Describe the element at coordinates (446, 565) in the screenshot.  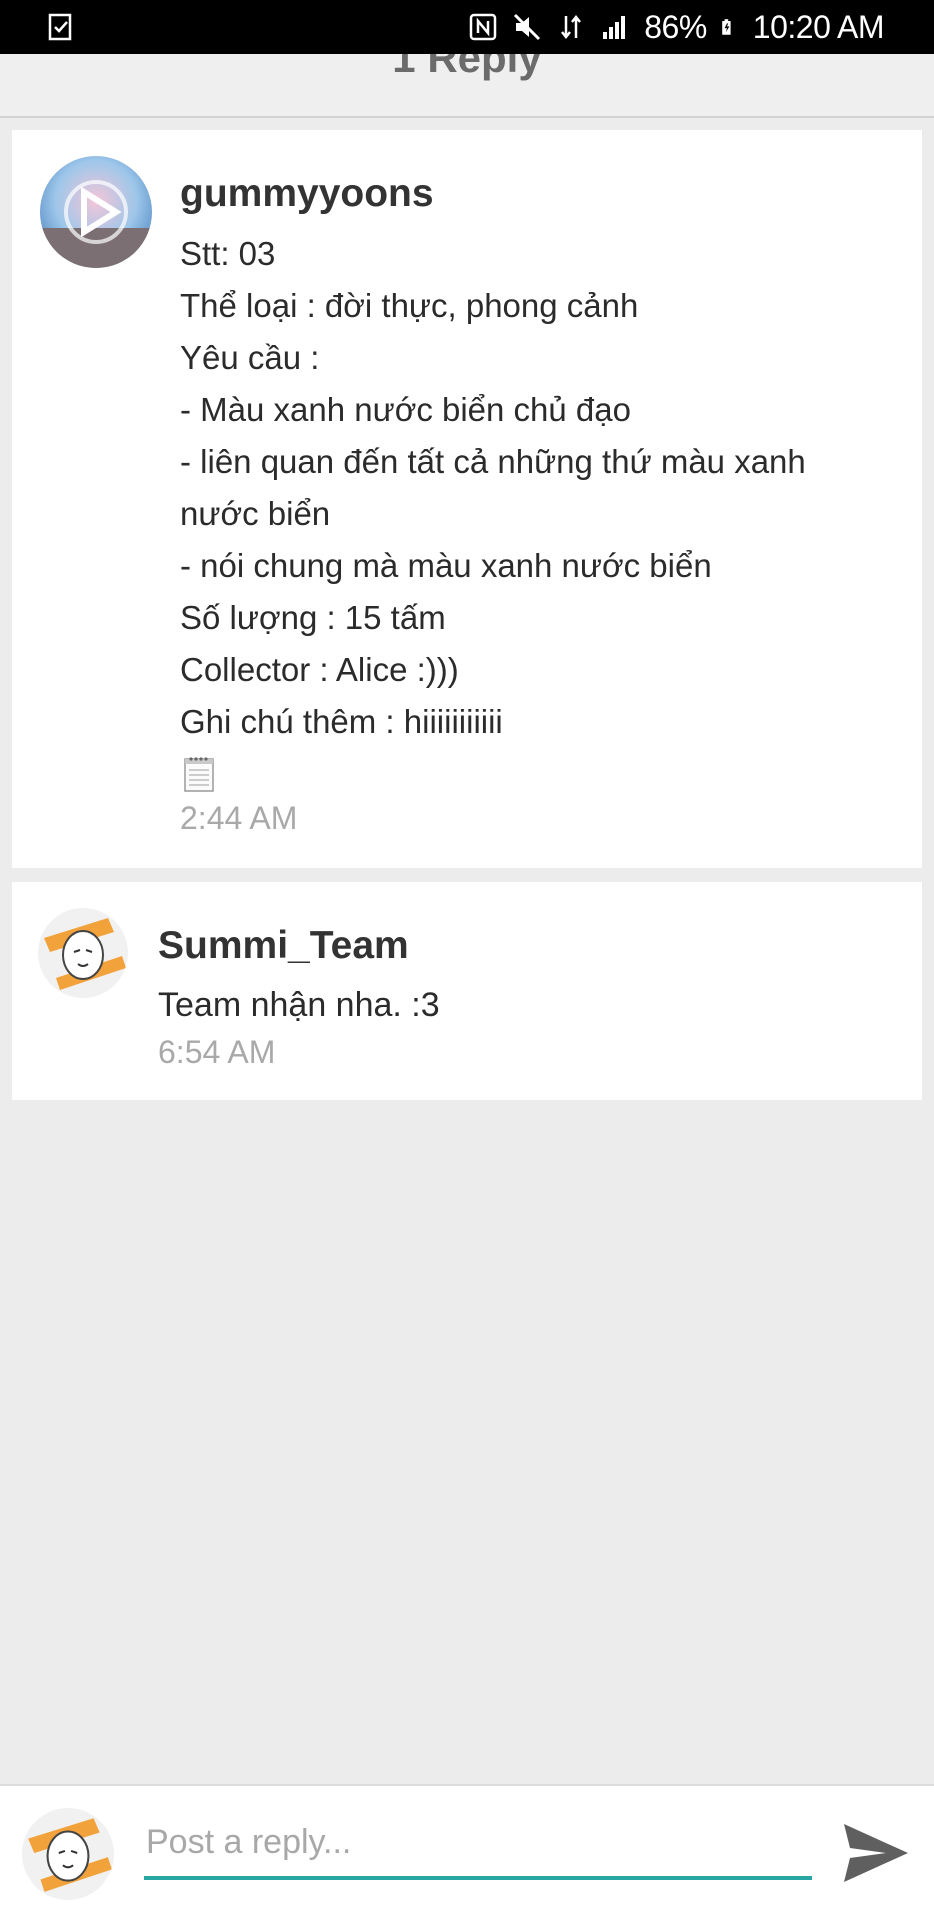
I see `comment-line: - nói chung mà màu xanh nước biển` at that location.